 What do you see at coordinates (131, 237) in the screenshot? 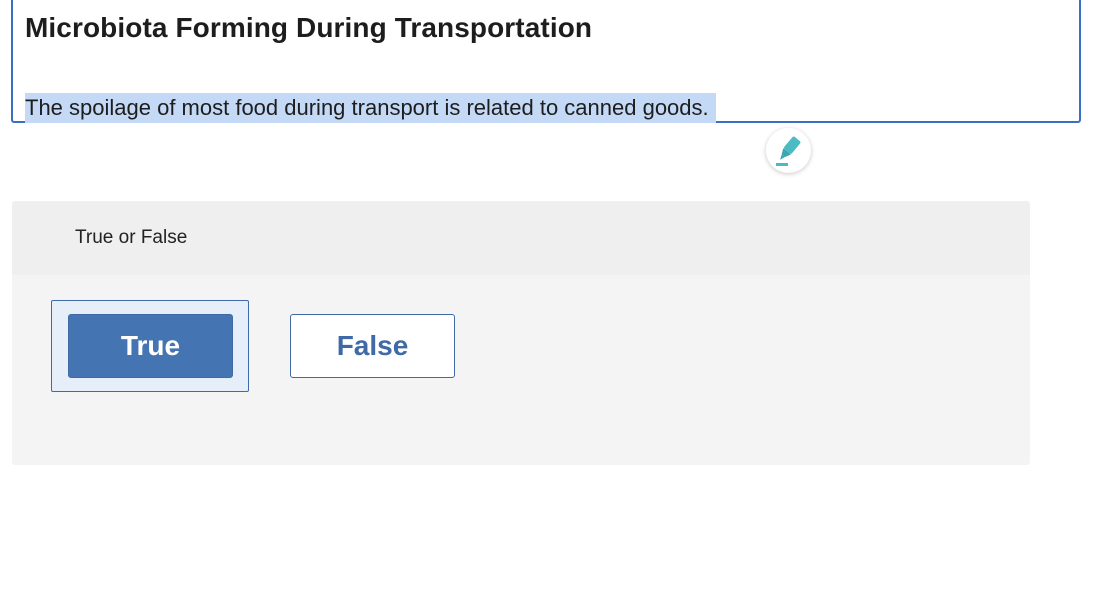
I see `answer-type-label: True or False` at bounding box center [131, 237].